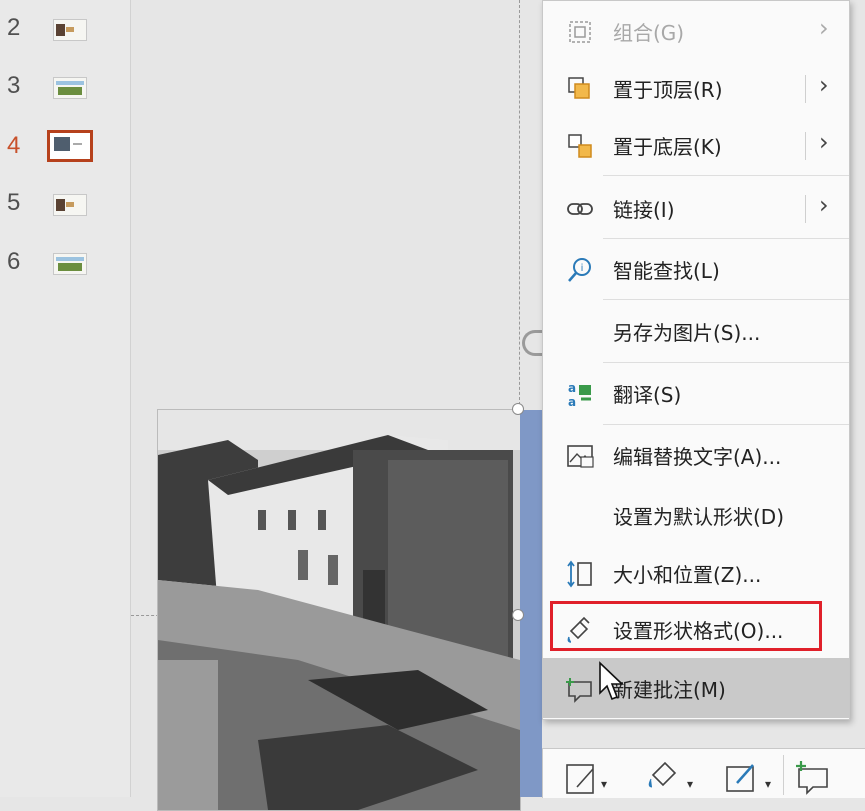  What do you see at coordinates (580, 32) in the screenshot?
I see `group-icon` at bounding box center [580, 32].